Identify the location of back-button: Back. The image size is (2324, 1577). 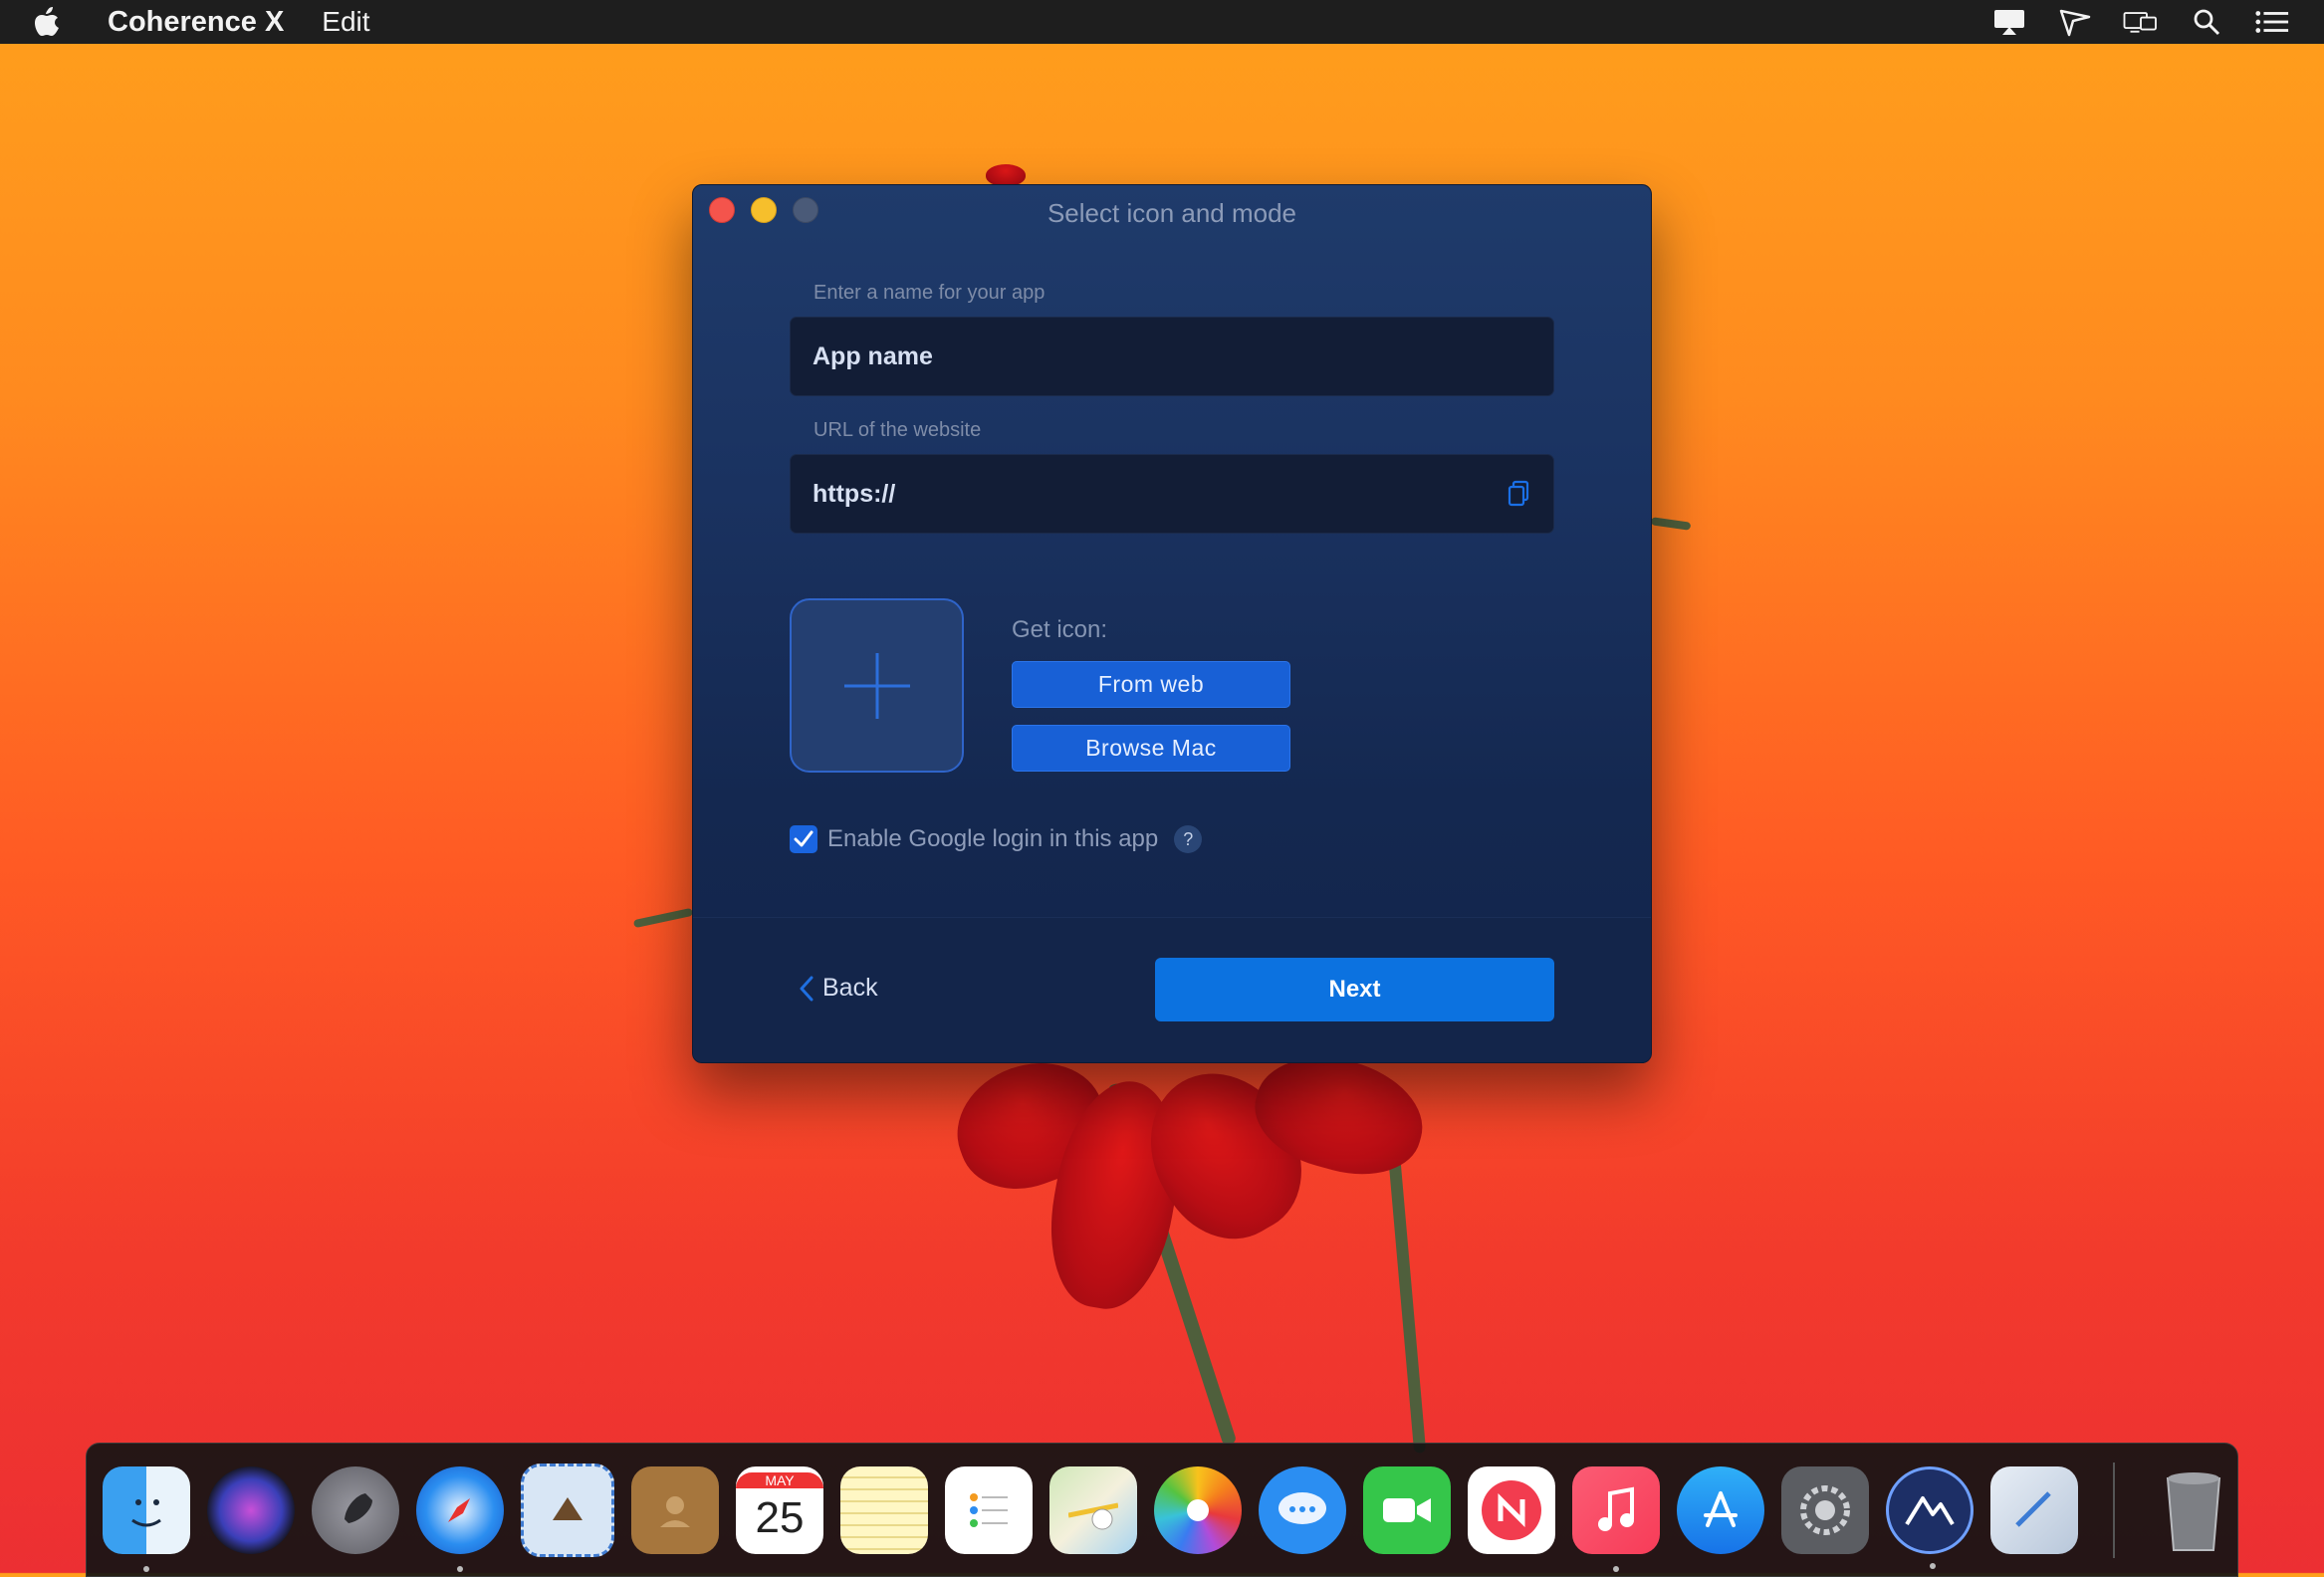
(838, 988).